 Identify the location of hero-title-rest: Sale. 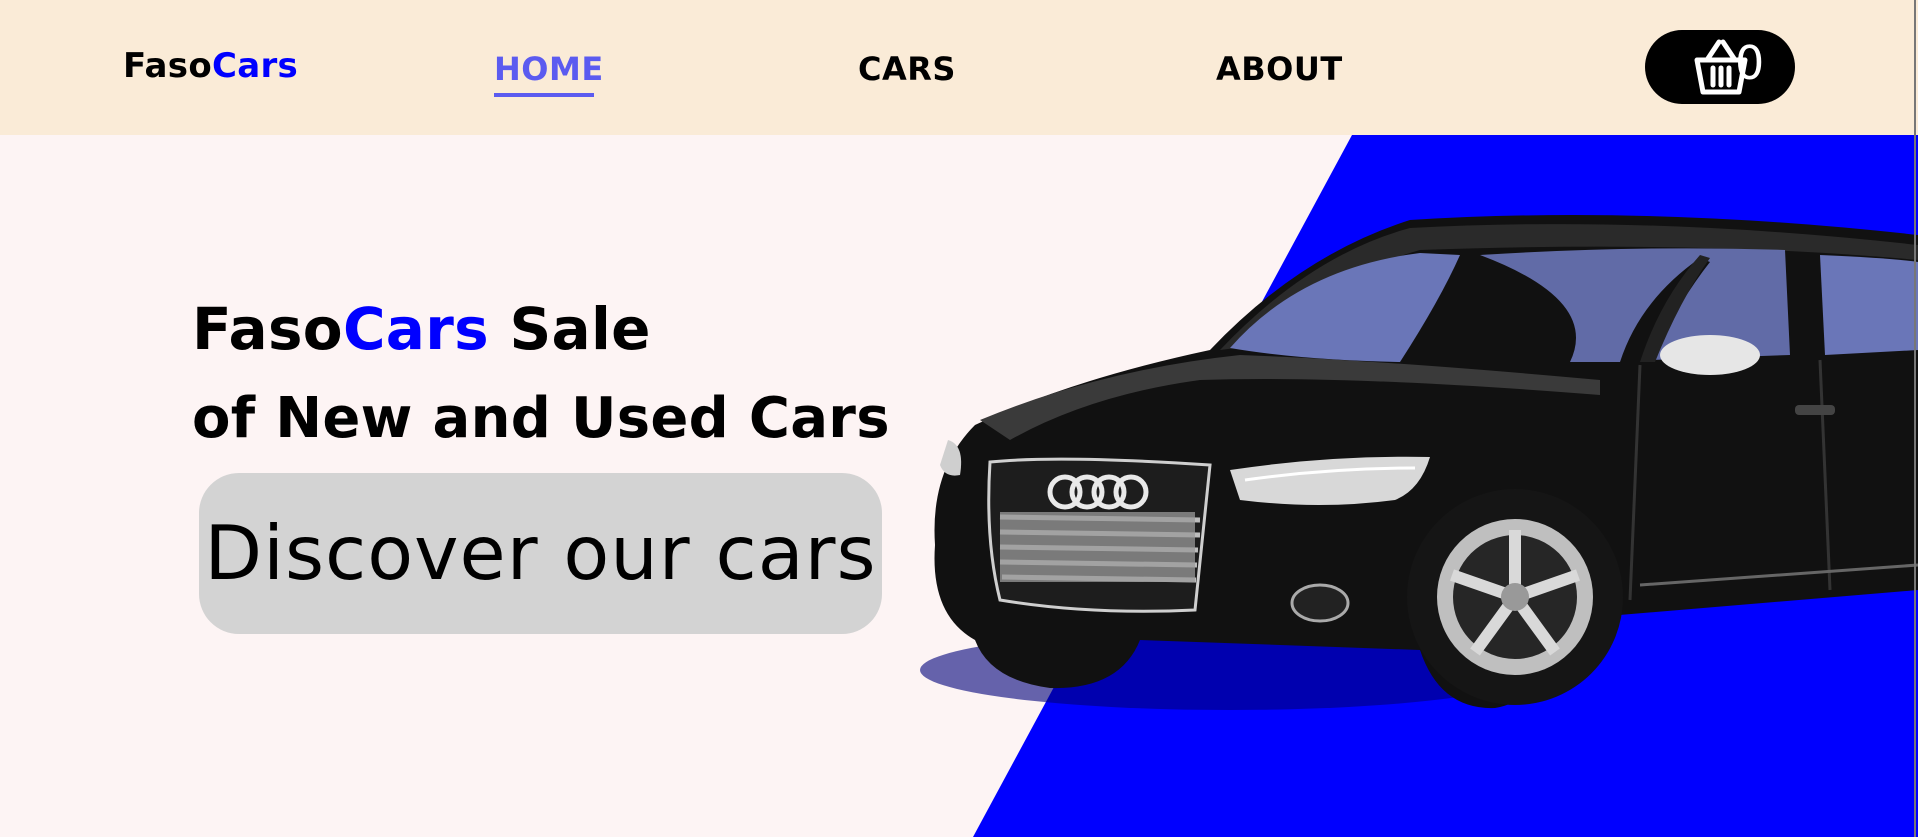
(569, 329).